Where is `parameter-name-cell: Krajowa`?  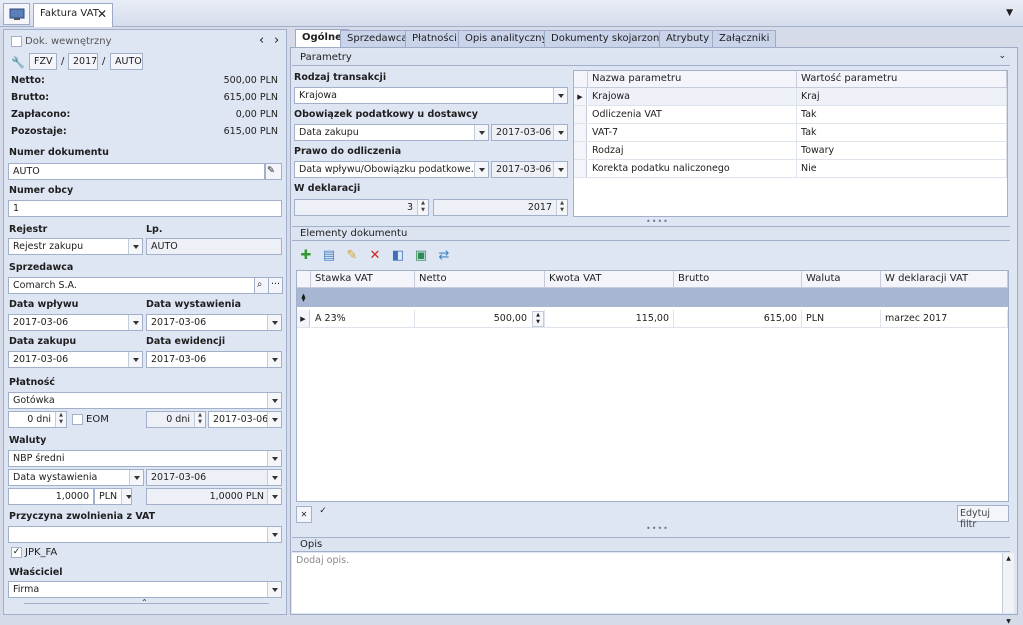
parameter-name-cell: Krajowa is located at coordinates (692, 97).